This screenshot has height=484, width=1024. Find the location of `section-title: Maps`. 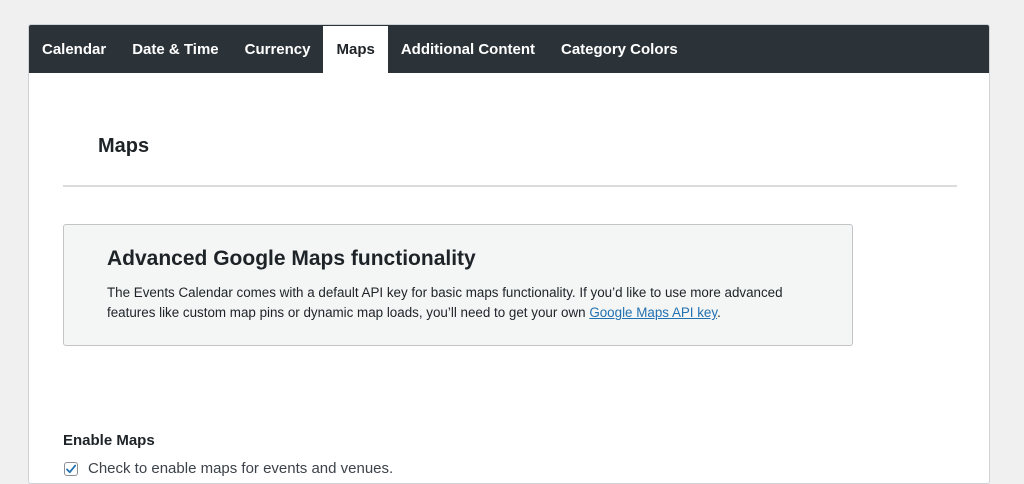

section-title: Maps is located at coordinates (124, 146).